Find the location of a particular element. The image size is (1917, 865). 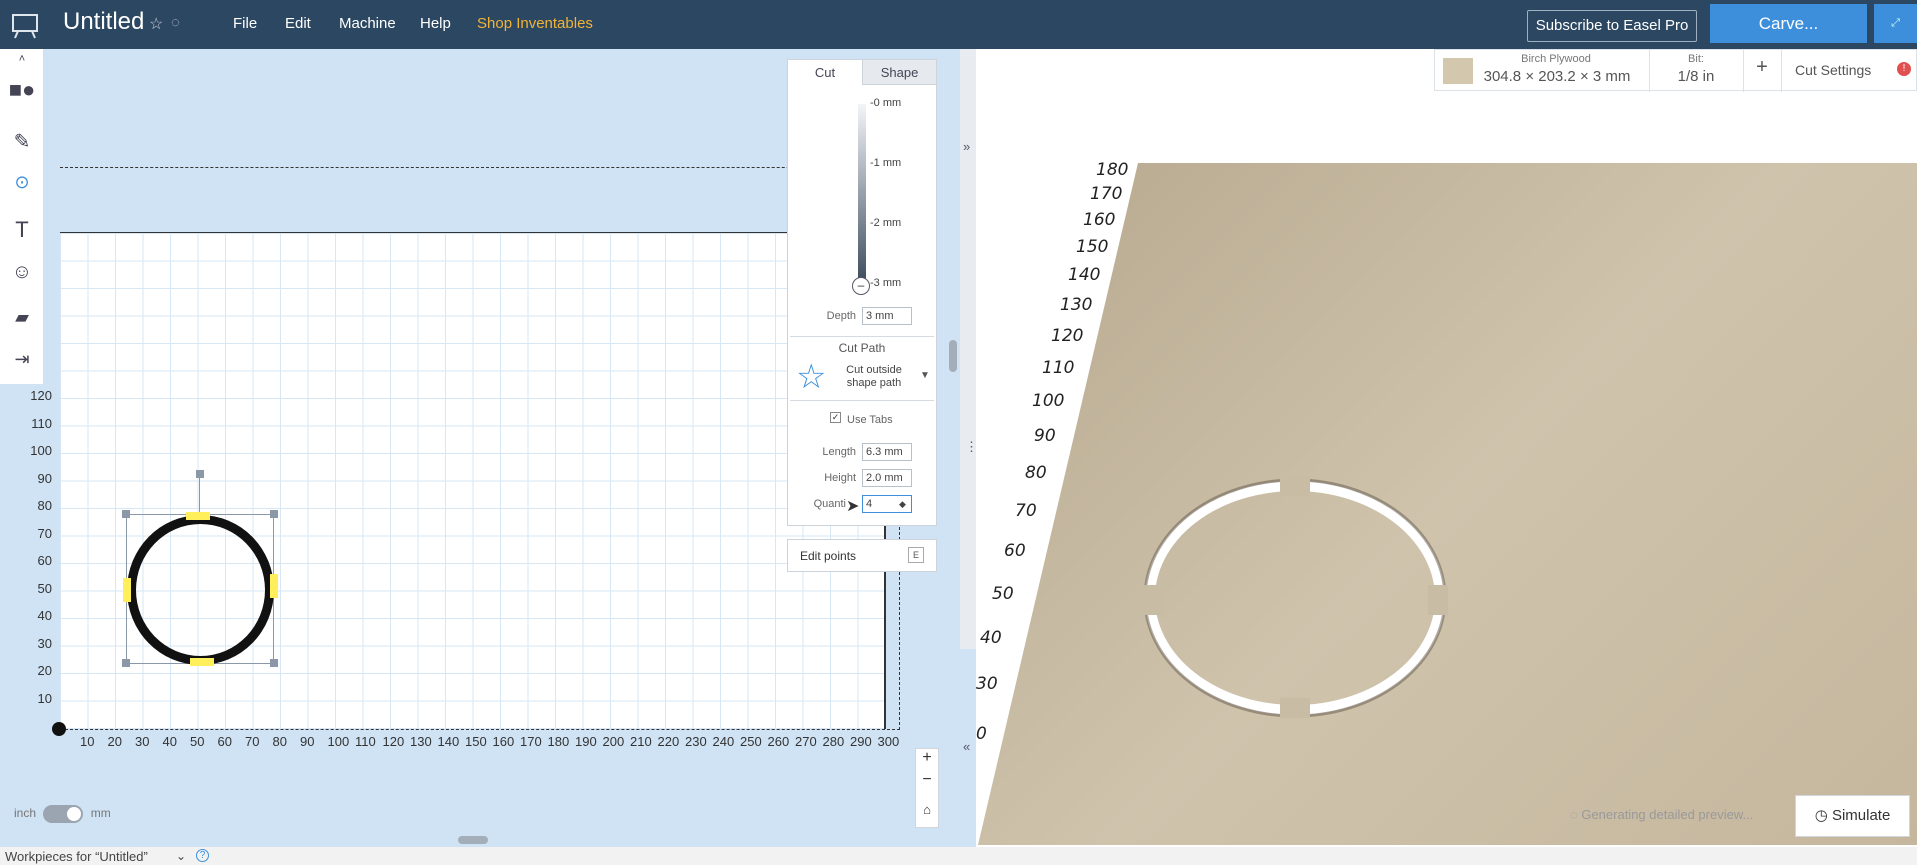

preview-y-tick: 160 is located at coordinates (1099, 220).